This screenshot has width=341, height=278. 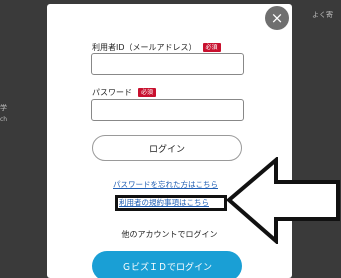 What do you see at coordinates (167, 110) in the screenshot?
I see `password-input` at bounding box center [167, 110].